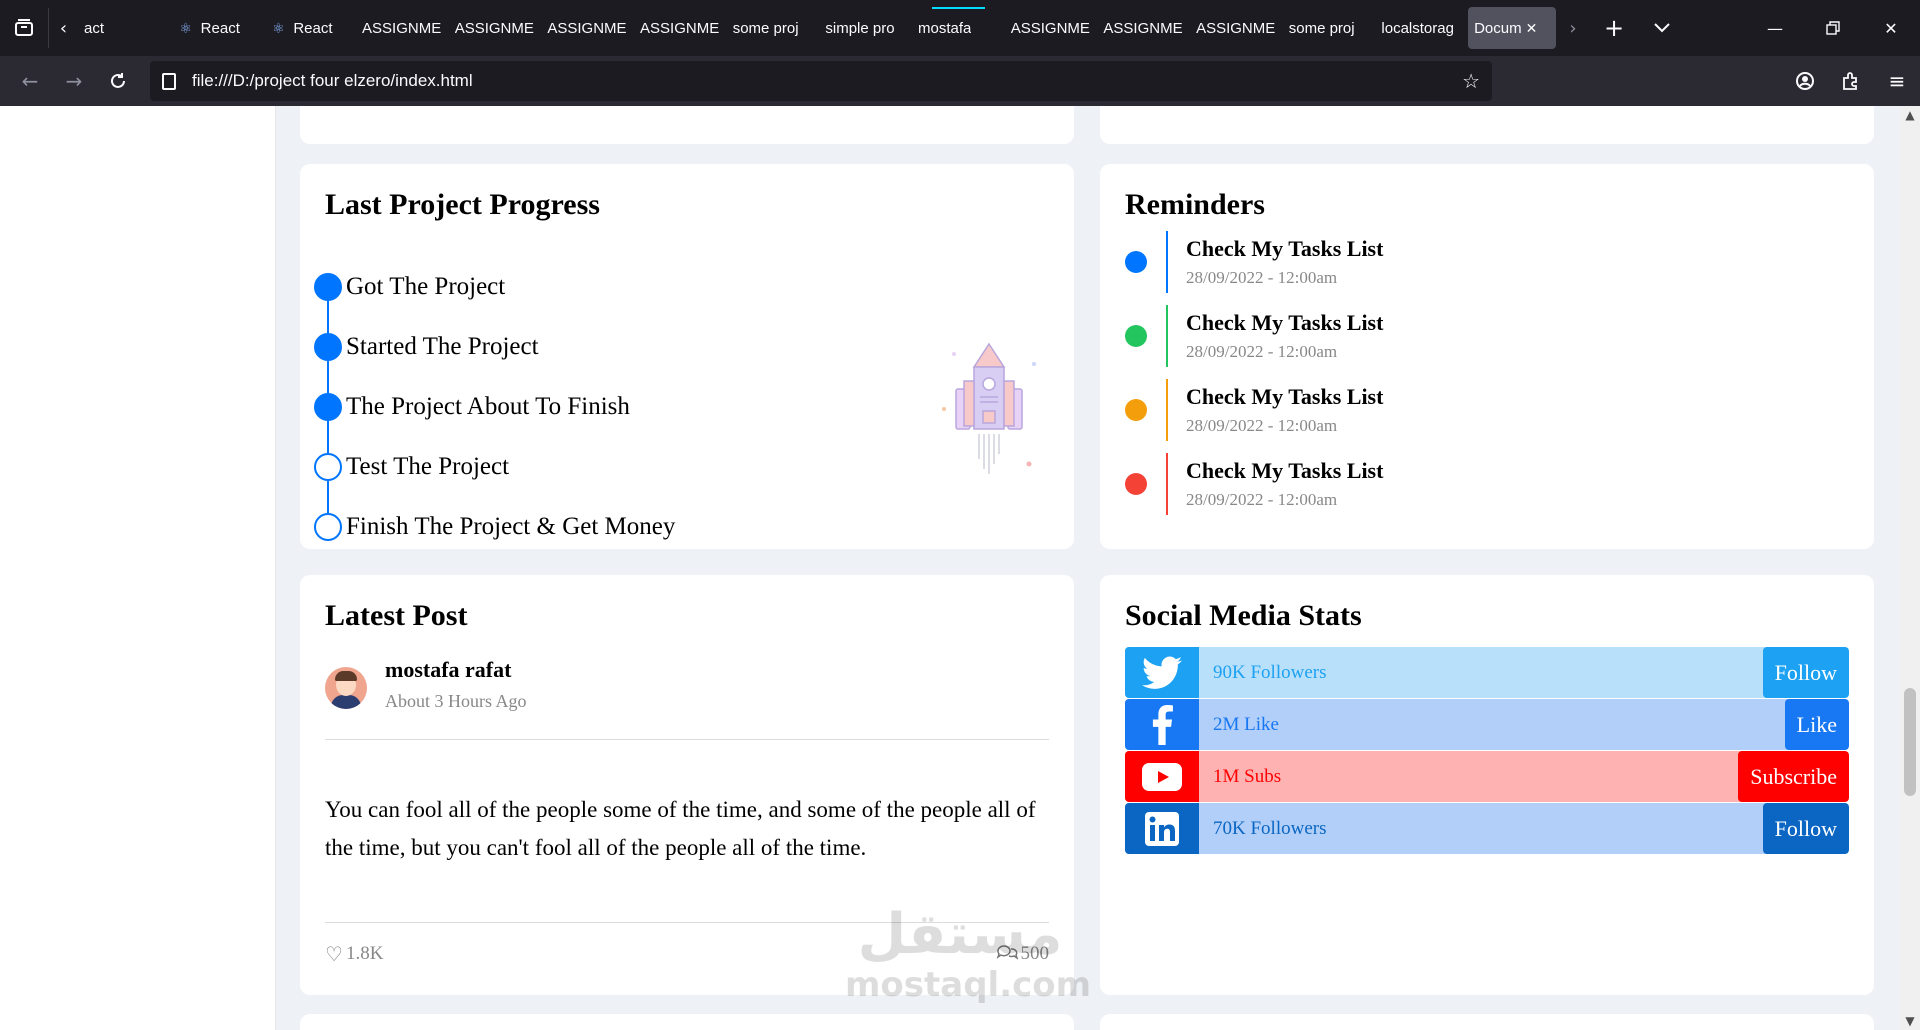 This screenshot has height=1030, width=1920. What do you see at coordinates (1487, 724) in the screenshot?
I see `social-row-facebook: 2M Like Like` at bounding box center [1487, 724].